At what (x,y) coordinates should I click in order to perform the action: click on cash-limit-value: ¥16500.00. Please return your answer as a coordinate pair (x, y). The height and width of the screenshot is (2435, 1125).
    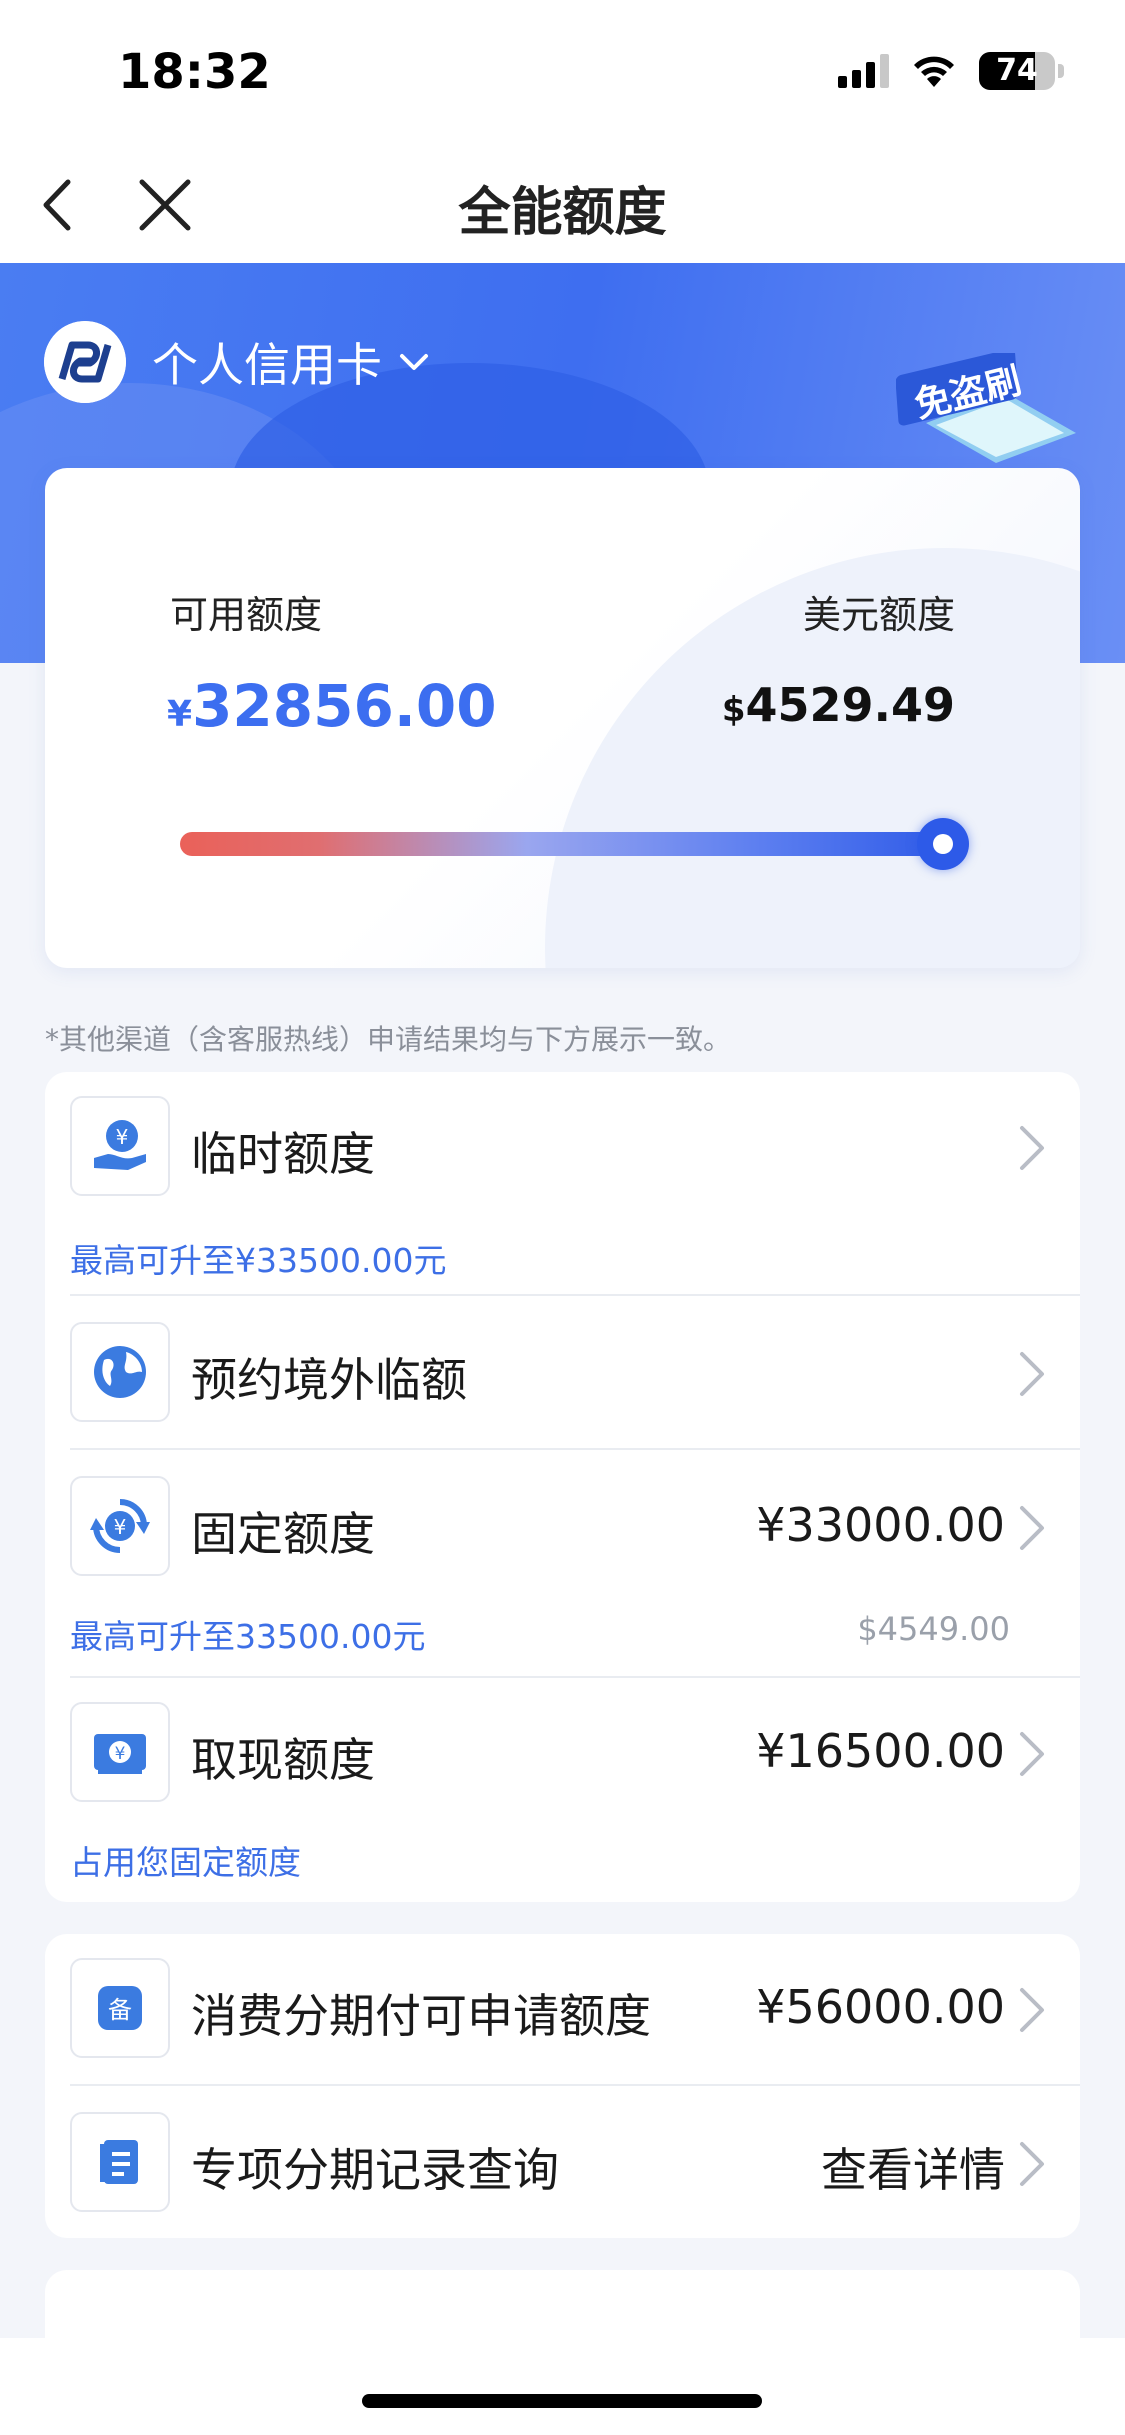
    Looking at the image, I should click on (880, 1751).